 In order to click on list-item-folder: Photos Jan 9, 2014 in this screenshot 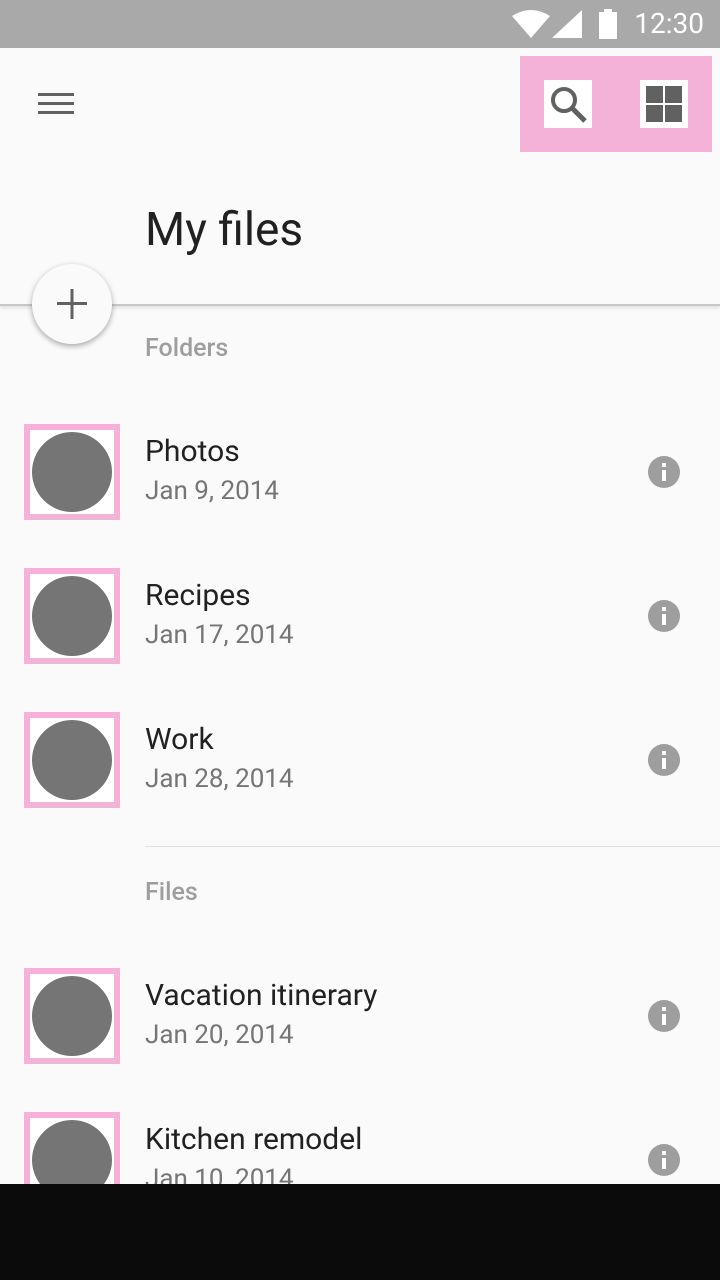, I will do `click(360, 484)`.